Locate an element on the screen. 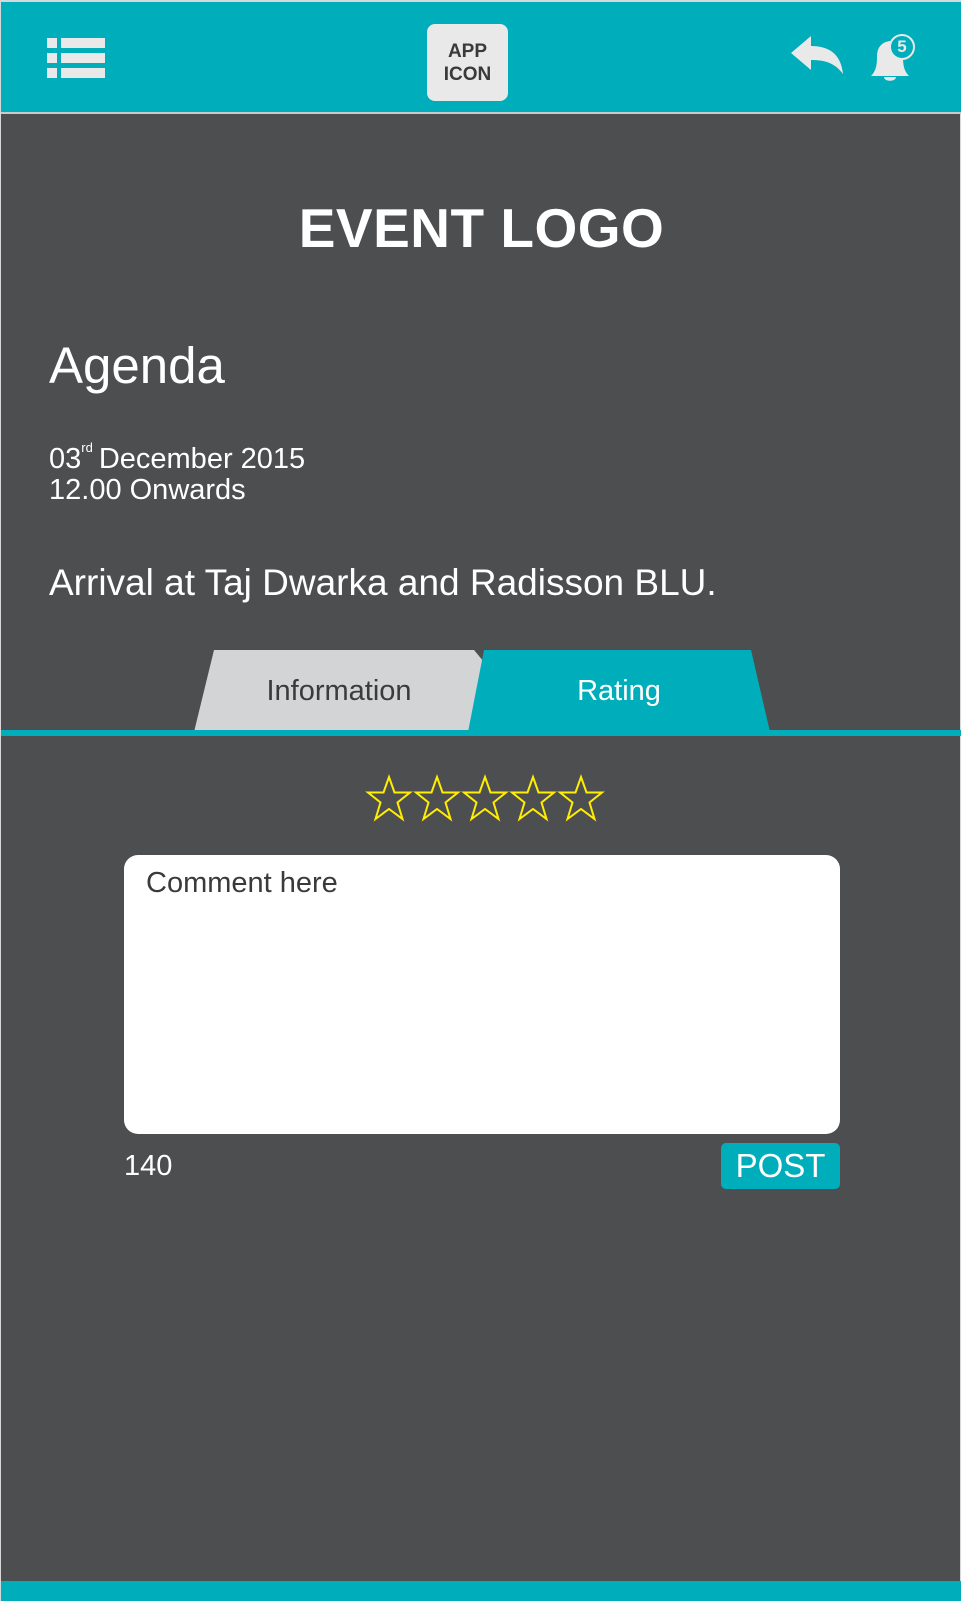 The image size is (961, 1601). tab-rating-label: Rating is located at coordinates (619, 690).